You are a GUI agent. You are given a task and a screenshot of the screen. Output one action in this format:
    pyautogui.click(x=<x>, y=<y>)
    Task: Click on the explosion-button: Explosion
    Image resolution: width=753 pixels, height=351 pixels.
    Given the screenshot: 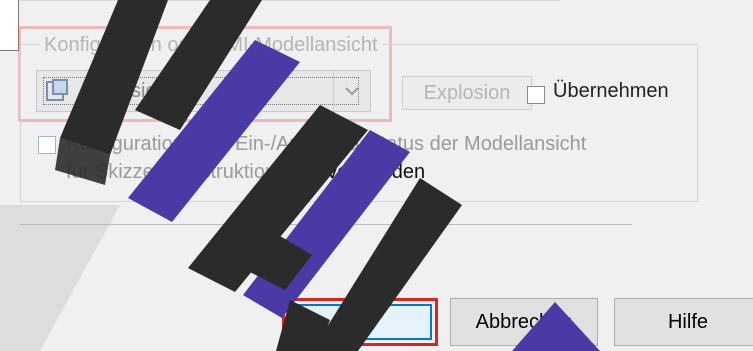 What is the action you would take?
    pyautogui.click(x=467, y=93)
    